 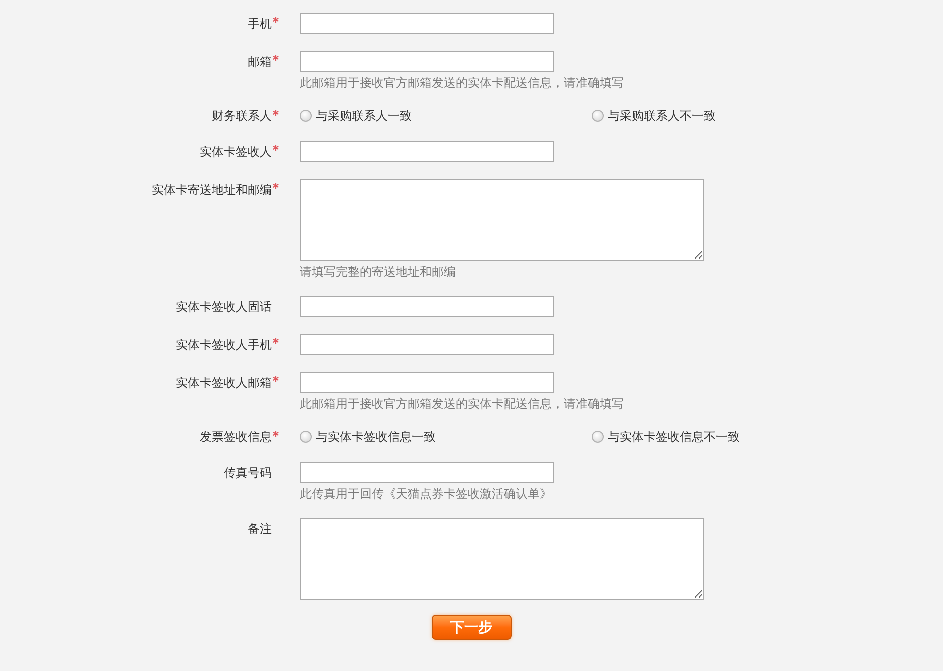 I want to click on field-label: 备注, so click(x=260, y=529).